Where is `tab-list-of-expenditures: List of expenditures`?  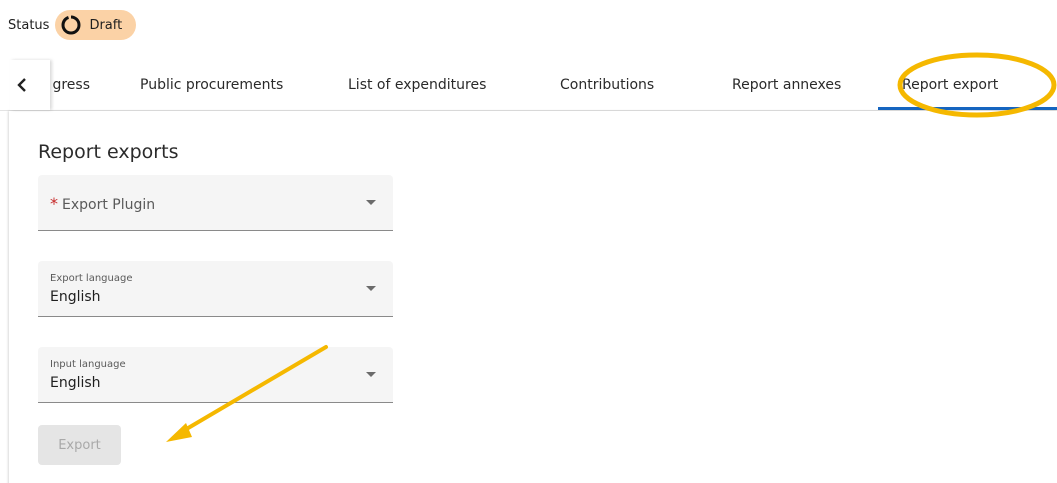 tab-list-of-expenditures: List of expenditures is located at coordinates (417, 85).